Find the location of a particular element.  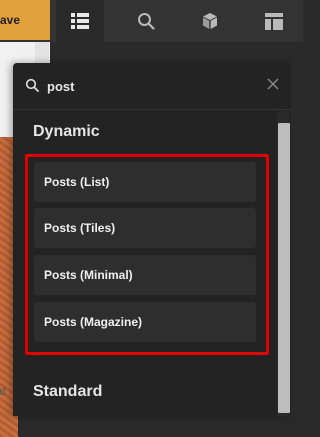

tab-search is located at coordinates (146, 21).